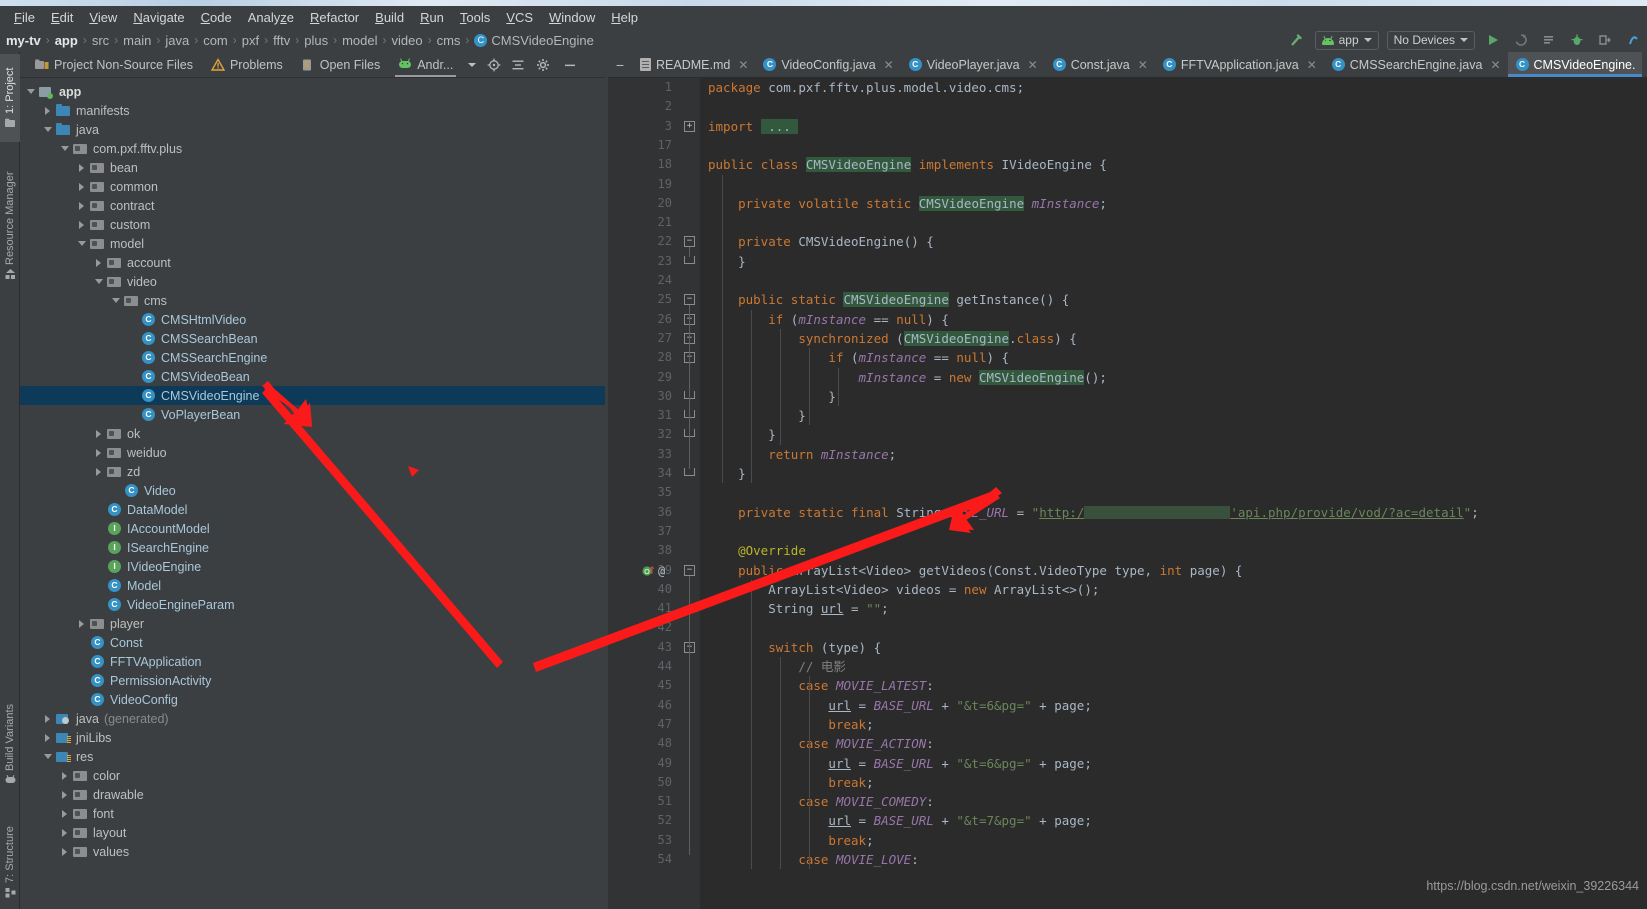 The width and height of the screenshot is (1647, 909). What do you see at coordinates (314, 642) in the screenshot?
I see `tree-node-Const: Const` at bounding box center [314, 642].